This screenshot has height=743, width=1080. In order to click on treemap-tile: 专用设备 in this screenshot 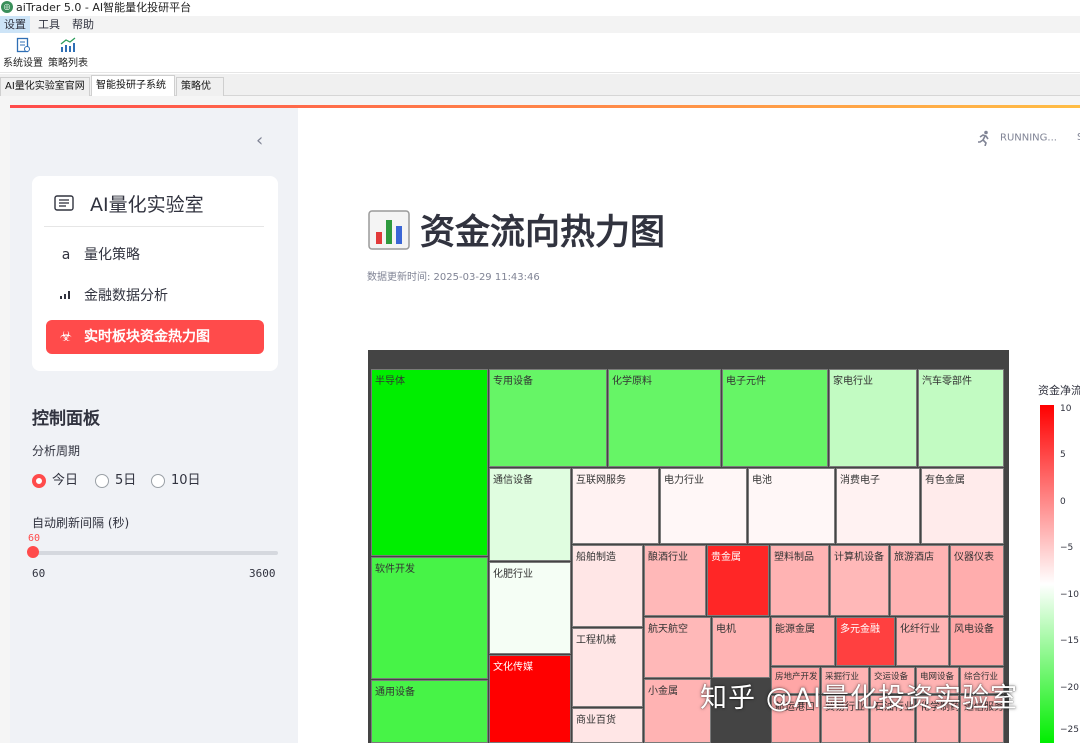, I will do `click(548, 418)`.